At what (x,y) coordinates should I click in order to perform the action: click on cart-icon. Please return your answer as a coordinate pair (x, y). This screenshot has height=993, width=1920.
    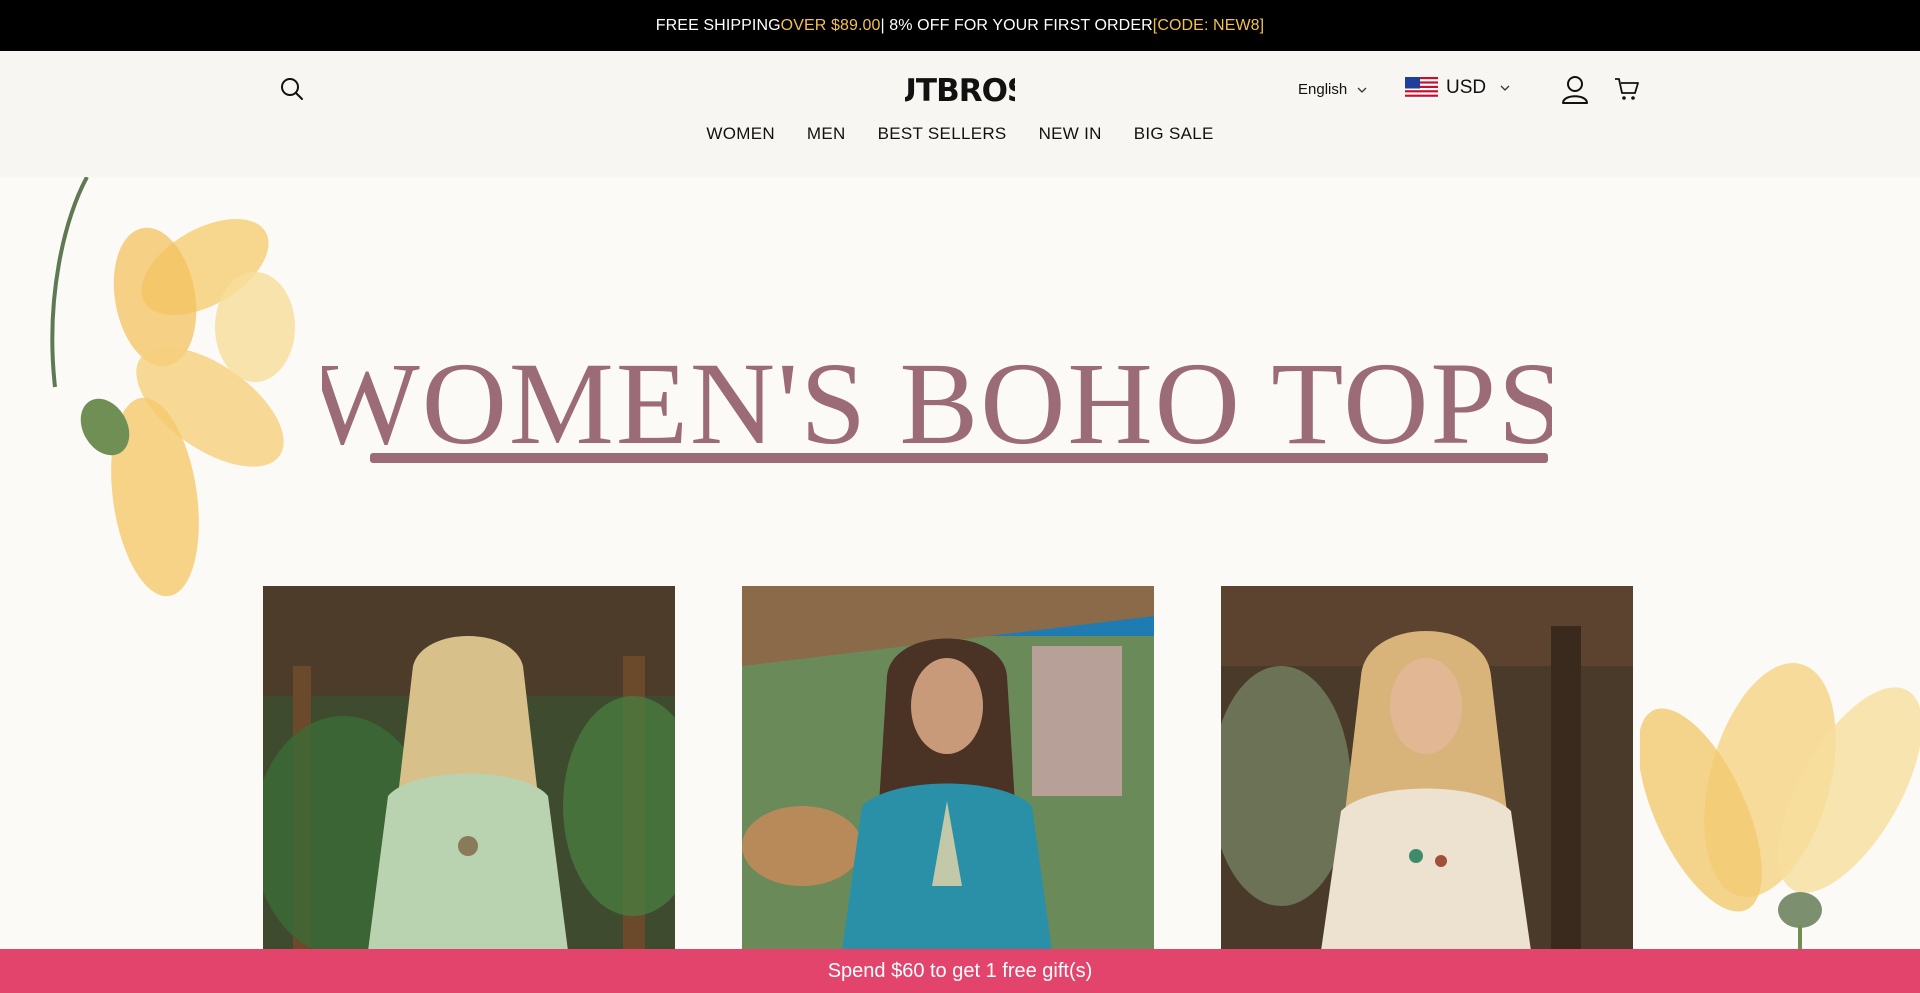
    Looking at the image, I should click on (1627, 89).